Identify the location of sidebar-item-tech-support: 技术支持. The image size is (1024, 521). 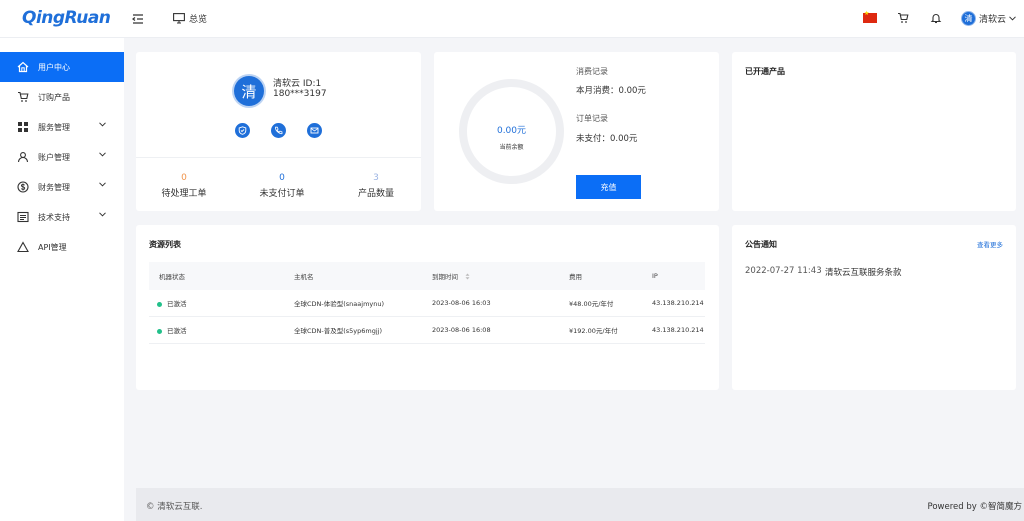
(62, 217).